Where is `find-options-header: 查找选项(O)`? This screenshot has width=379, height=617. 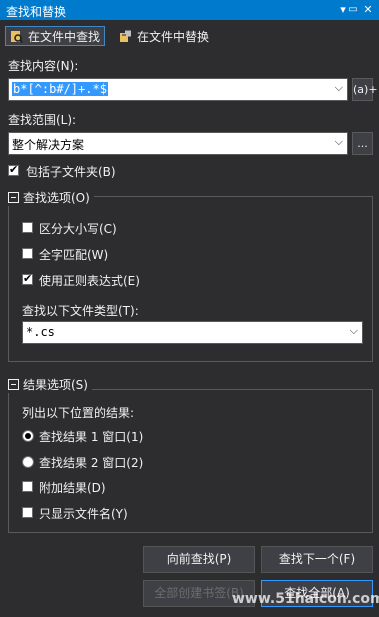
find-options-header: 查找选项(O) is located at coordinates (51, 197).